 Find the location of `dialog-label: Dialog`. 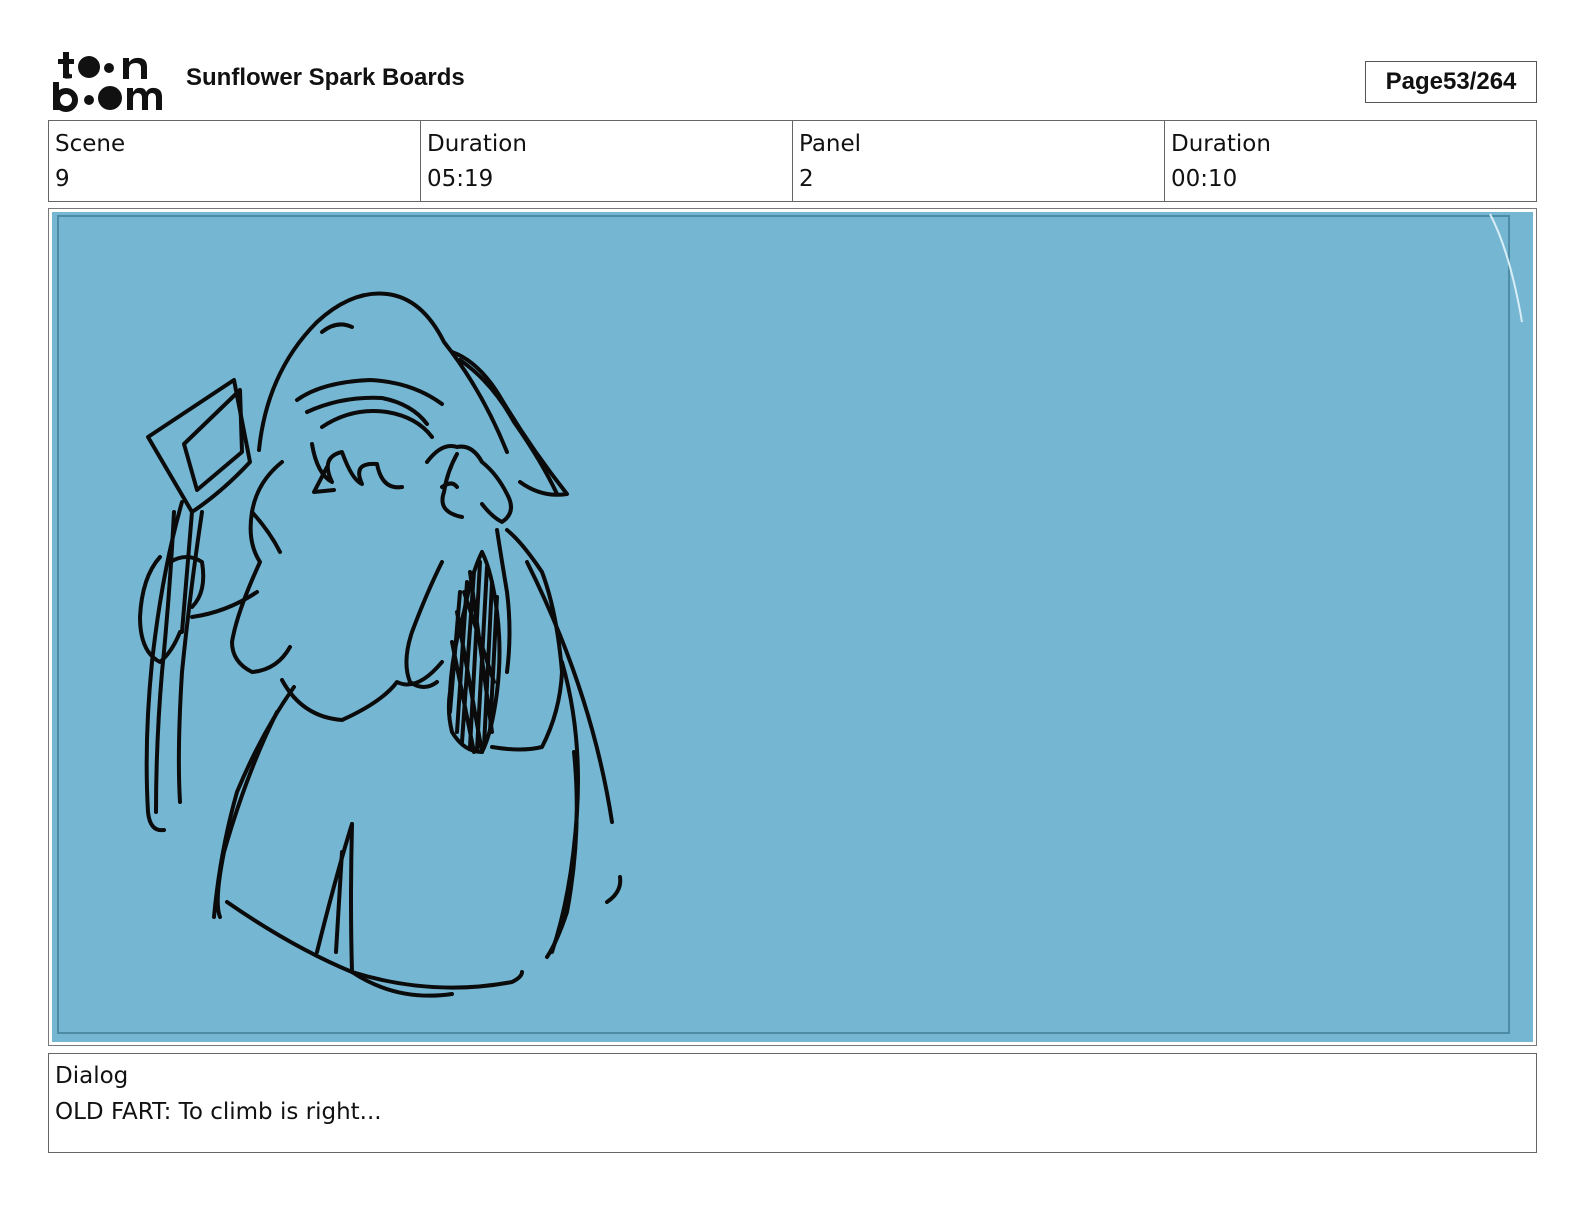

dialog-label: Dialog is located at coordinates (92, 1076).